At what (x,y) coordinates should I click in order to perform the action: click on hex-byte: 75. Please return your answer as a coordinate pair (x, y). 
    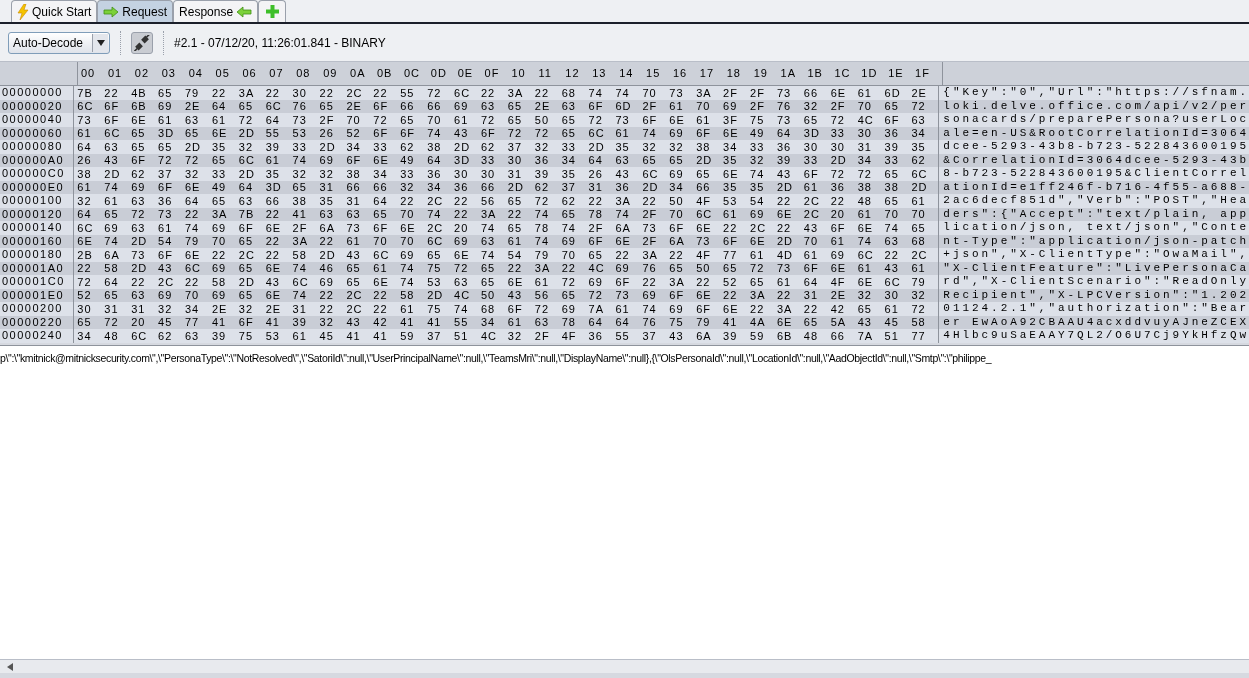
    Looking at the image, I should click on (246, 336).